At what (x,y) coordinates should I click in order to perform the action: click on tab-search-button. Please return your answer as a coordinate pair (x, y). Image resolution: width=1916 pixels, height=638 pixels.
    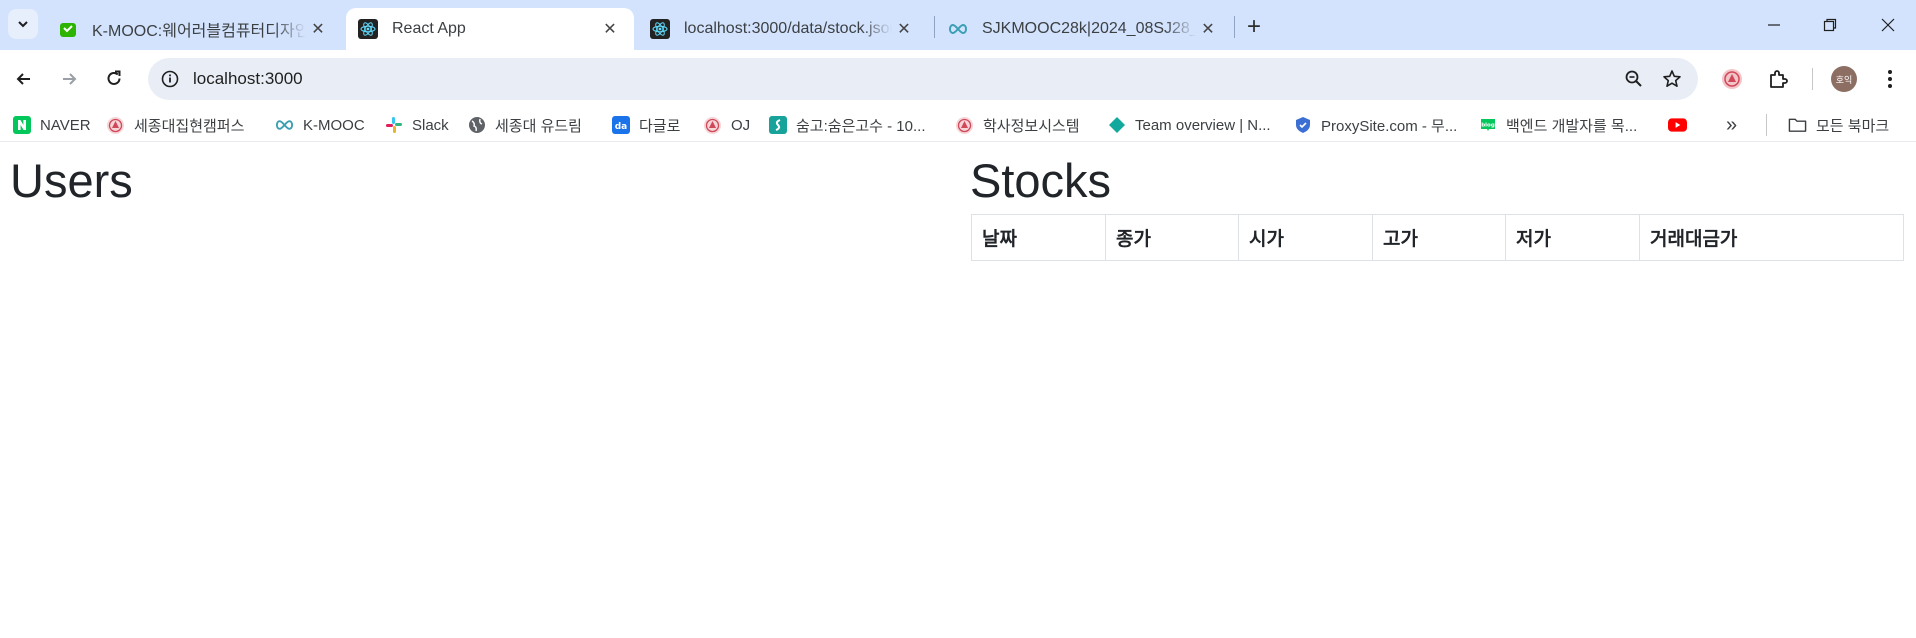
    Looking at the image, I should click on (23, 24).